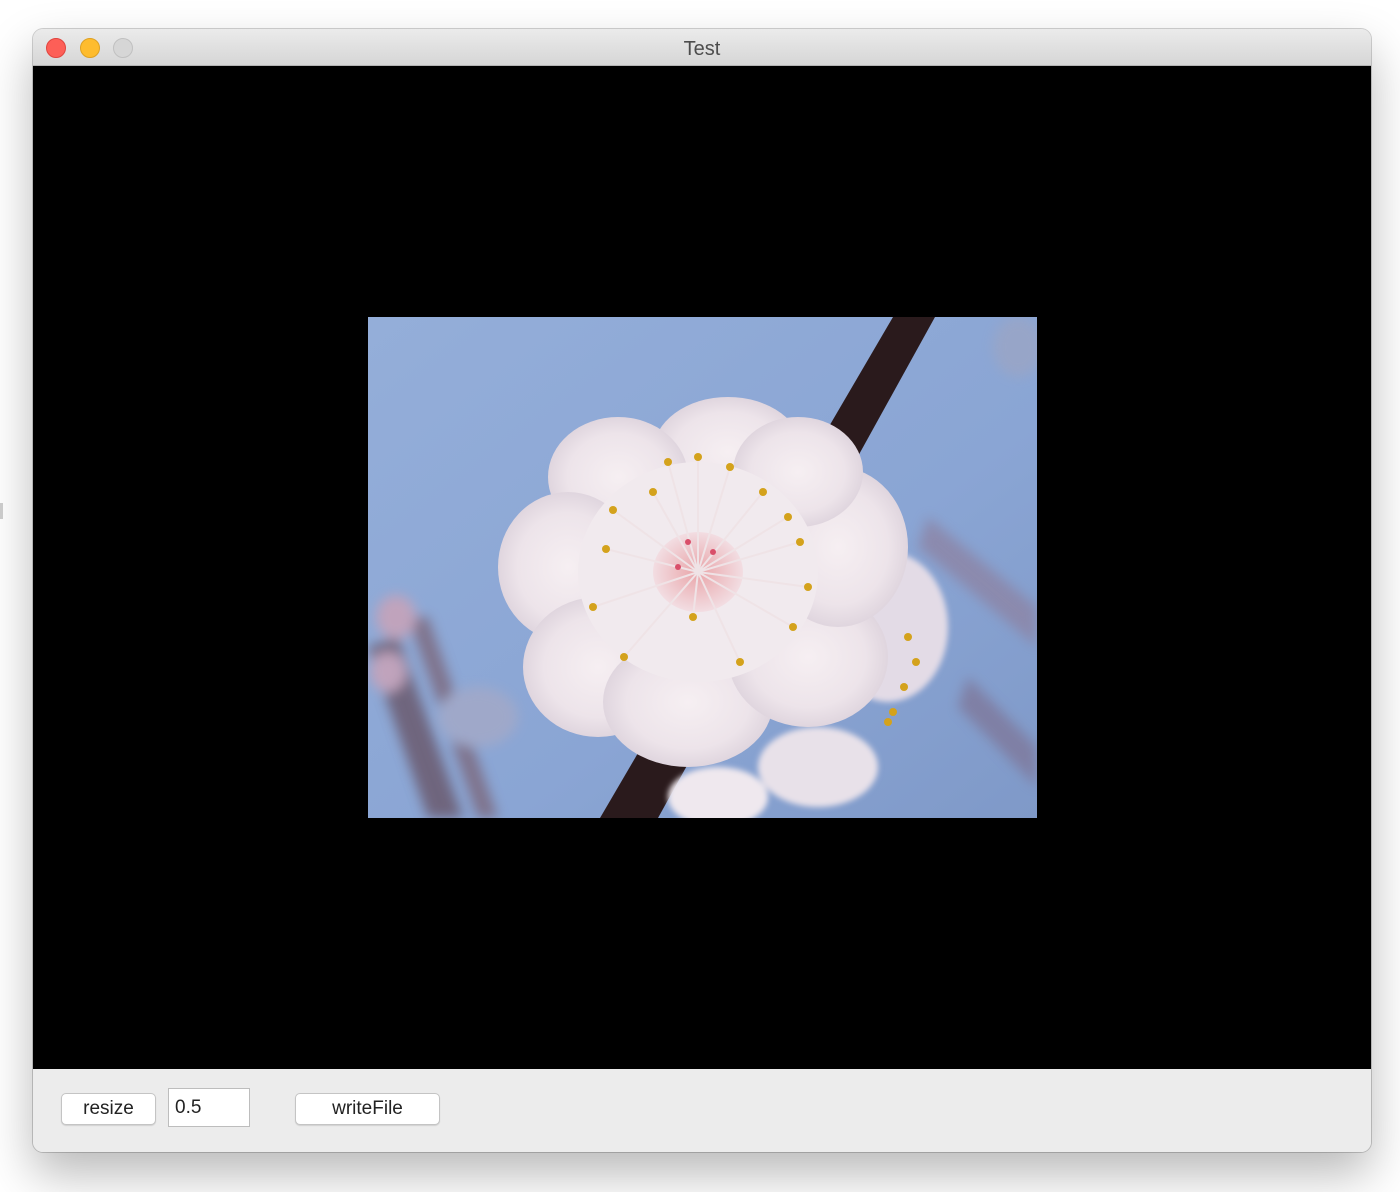 This screenshot has height=1192, width=1400. What do you see at coordinates (108, 1109) in the screenshot?
I see `resize-button: resize` at bounding box center [108, 1109].